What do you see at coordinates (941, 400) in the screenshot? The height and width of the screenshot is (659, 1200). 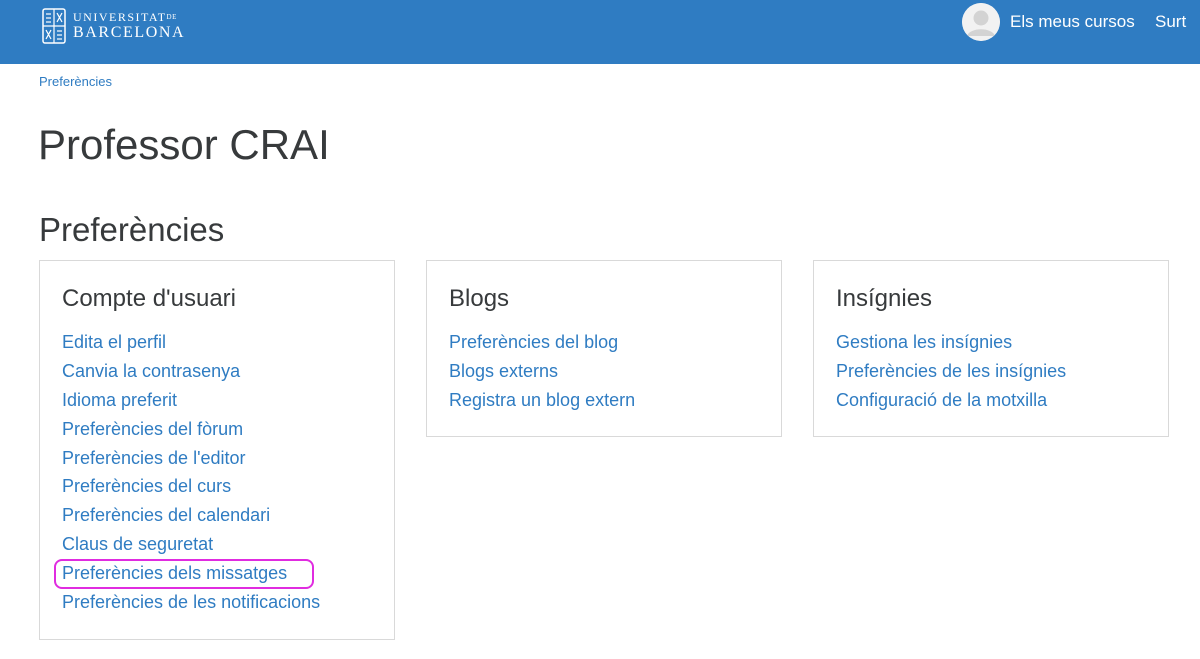 I see `backpack-settings-link: Configuració de la motxilla` at bounding box center [941, 400].